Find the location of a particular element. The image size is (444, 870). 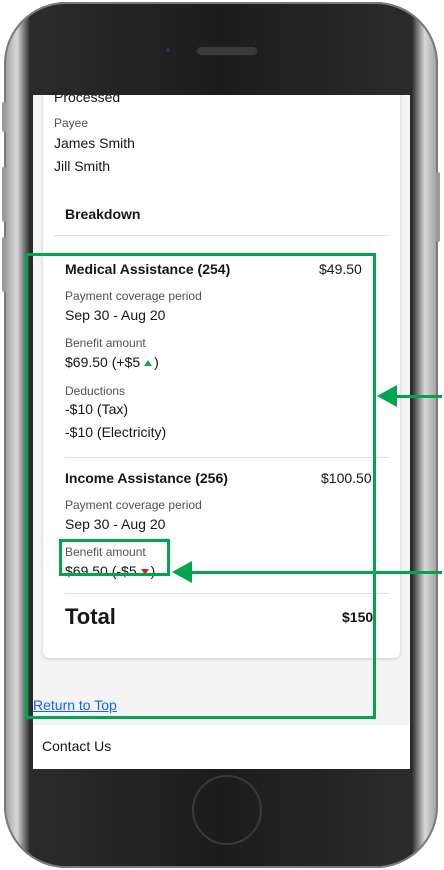

divider is located at coordinates (221, 235).